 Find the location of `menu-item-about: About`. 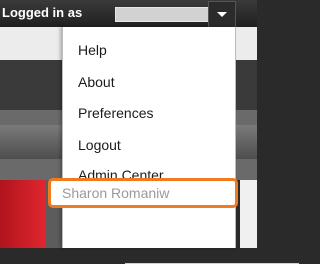

menu-item-about: About is located at coordinates (96, 82).